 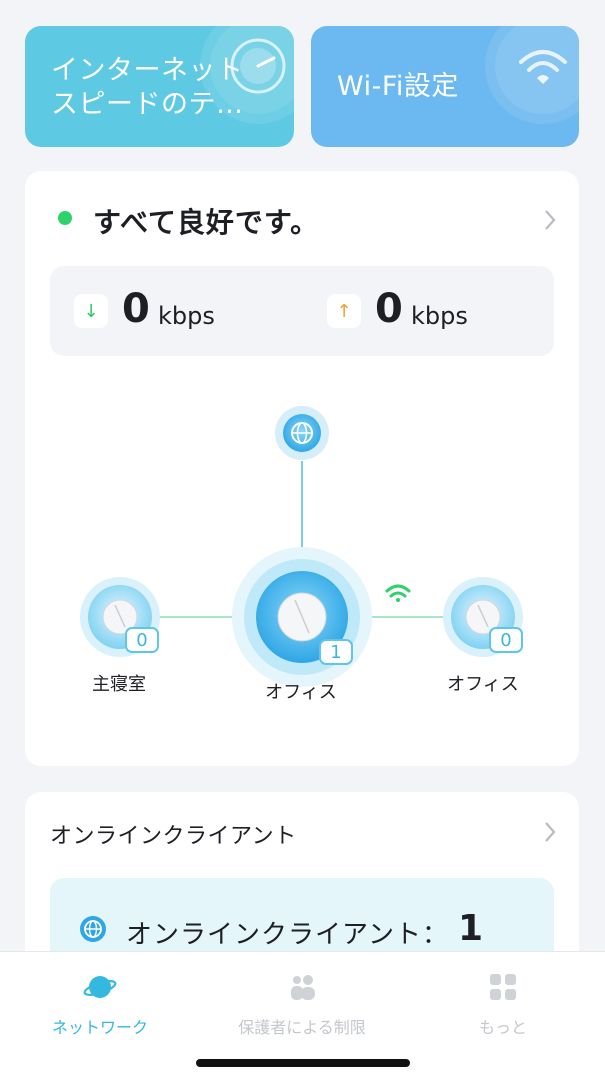 What do you see at coordinates (483, 684) in the screenshot?
I see `node-right-name: オフィス` at bounding box center [483, 684].